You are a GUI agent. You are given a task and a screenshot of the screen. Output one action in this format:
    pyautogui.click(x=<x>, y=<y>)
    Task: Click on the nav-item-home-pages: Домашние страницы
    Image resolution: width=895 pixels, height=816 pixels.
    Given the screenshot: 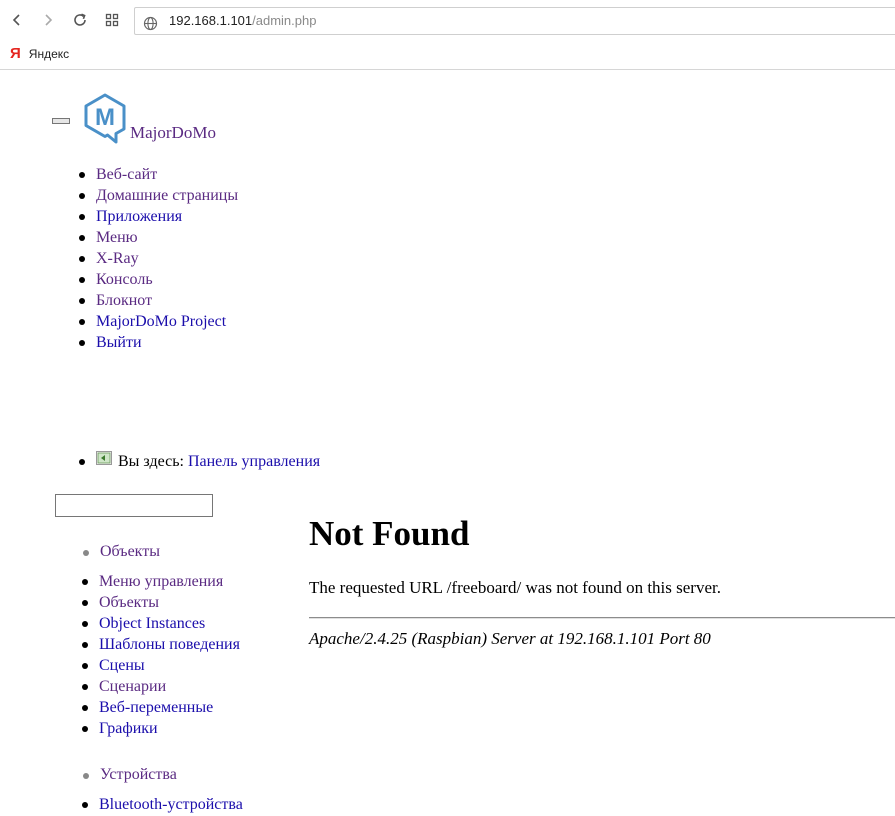 What is the action you would take?
    pyautogui.click(x=158, y=195)
    